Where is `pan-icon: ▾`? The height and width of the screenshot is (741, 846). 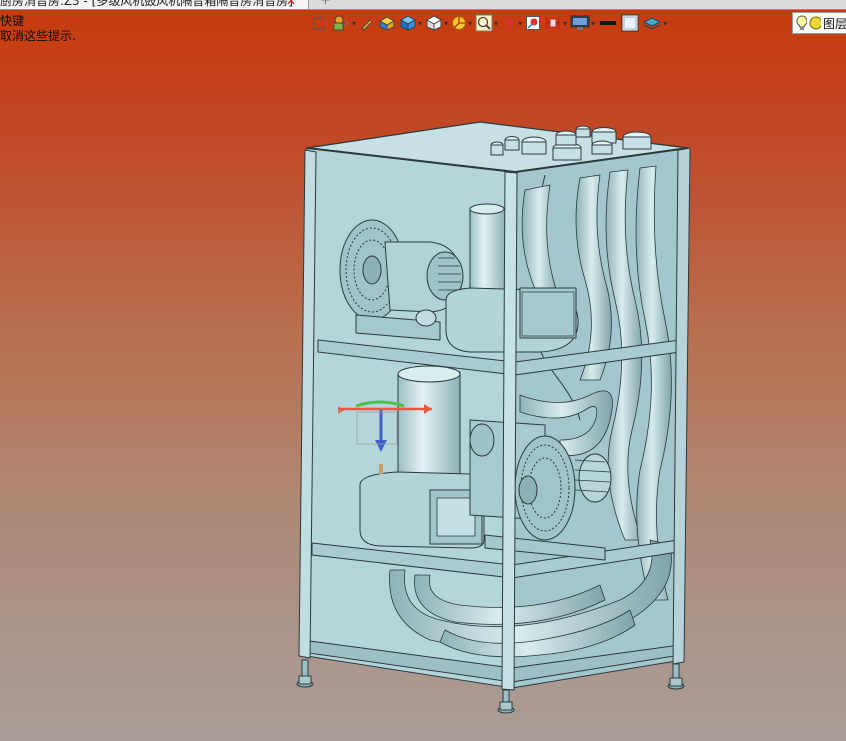
pan-icon: ▾ is located at coordinates (511, 23).